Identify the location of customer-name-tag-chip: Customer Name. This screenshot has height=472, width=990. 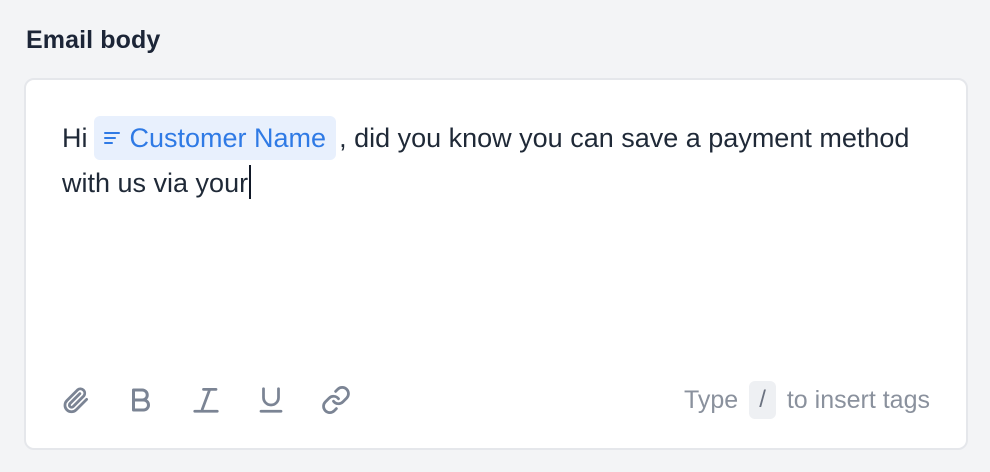
(215, 138).